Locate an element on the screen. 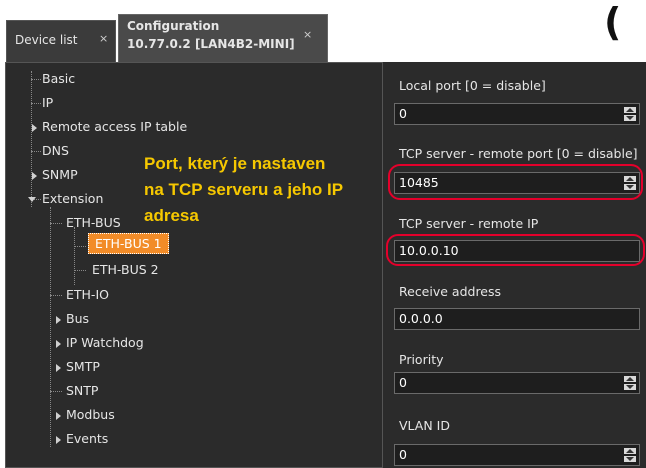  annotation-line-1: Port, který je nastaven is located at coordinates (235, 163).